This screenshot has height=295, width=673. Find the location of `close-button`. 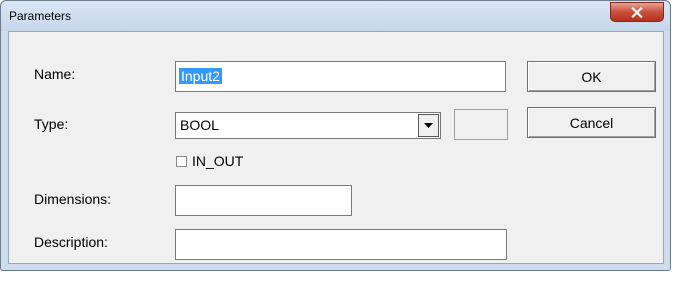

close-button is located at coordinates (637, 12).